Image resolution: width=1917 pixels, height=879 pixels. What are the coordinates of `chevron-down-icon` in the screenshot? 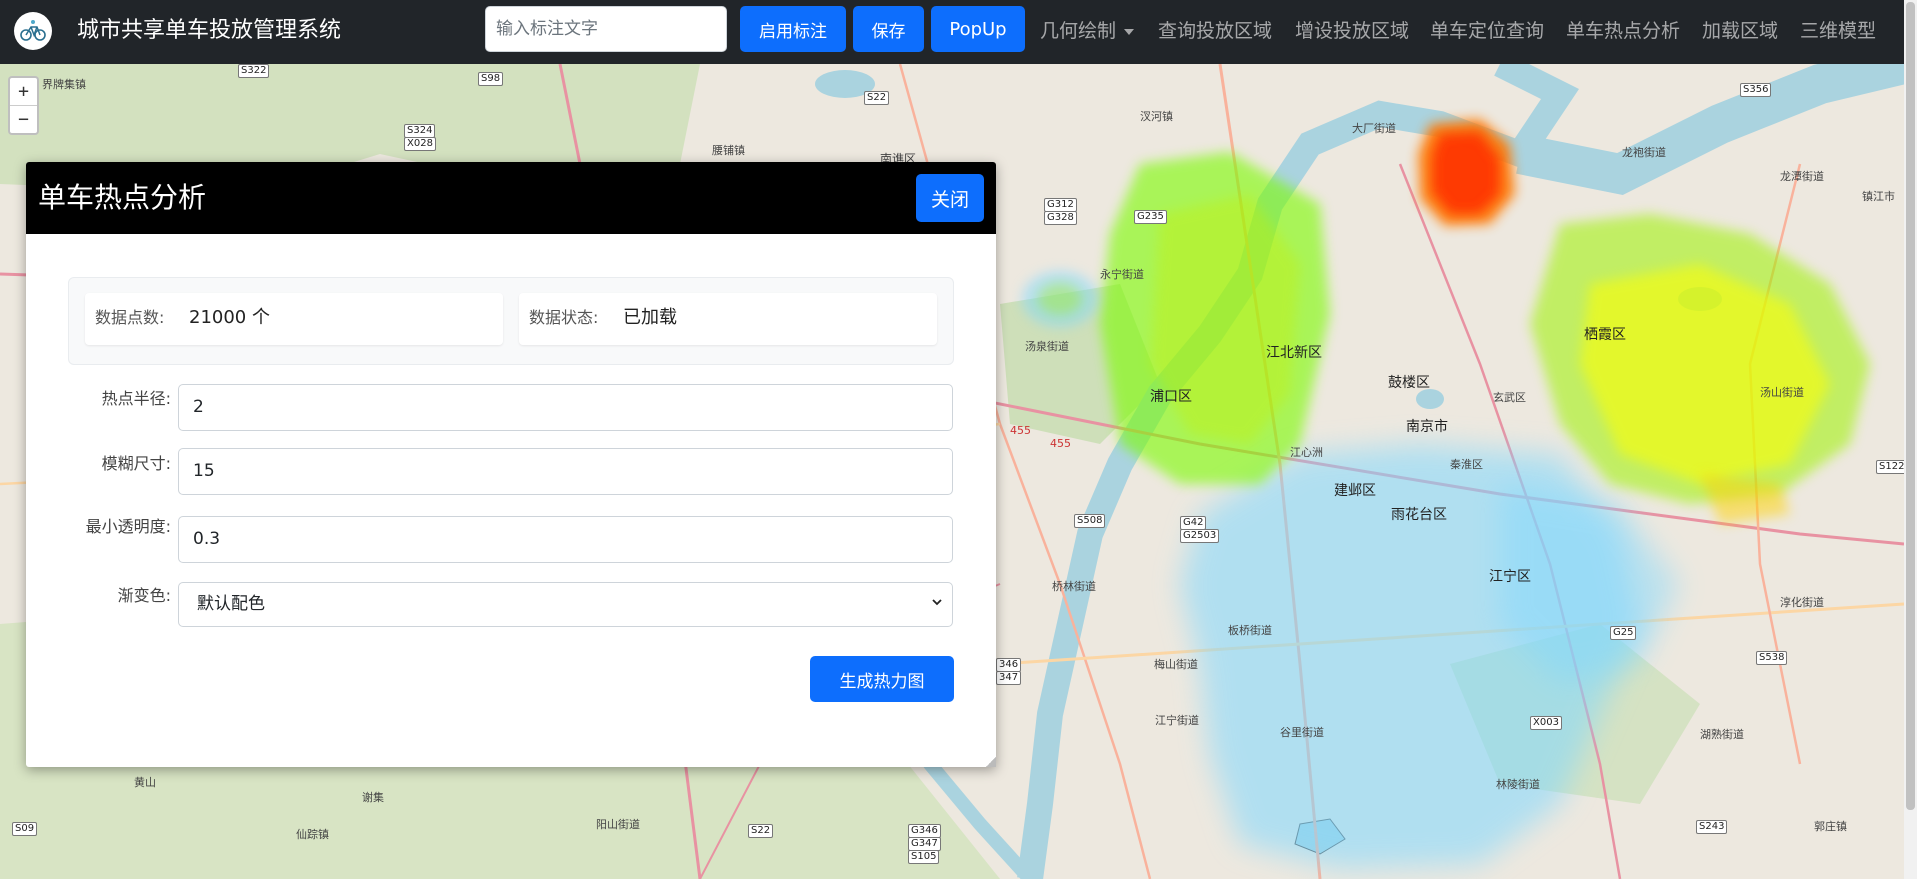 It's located at (937, 602).